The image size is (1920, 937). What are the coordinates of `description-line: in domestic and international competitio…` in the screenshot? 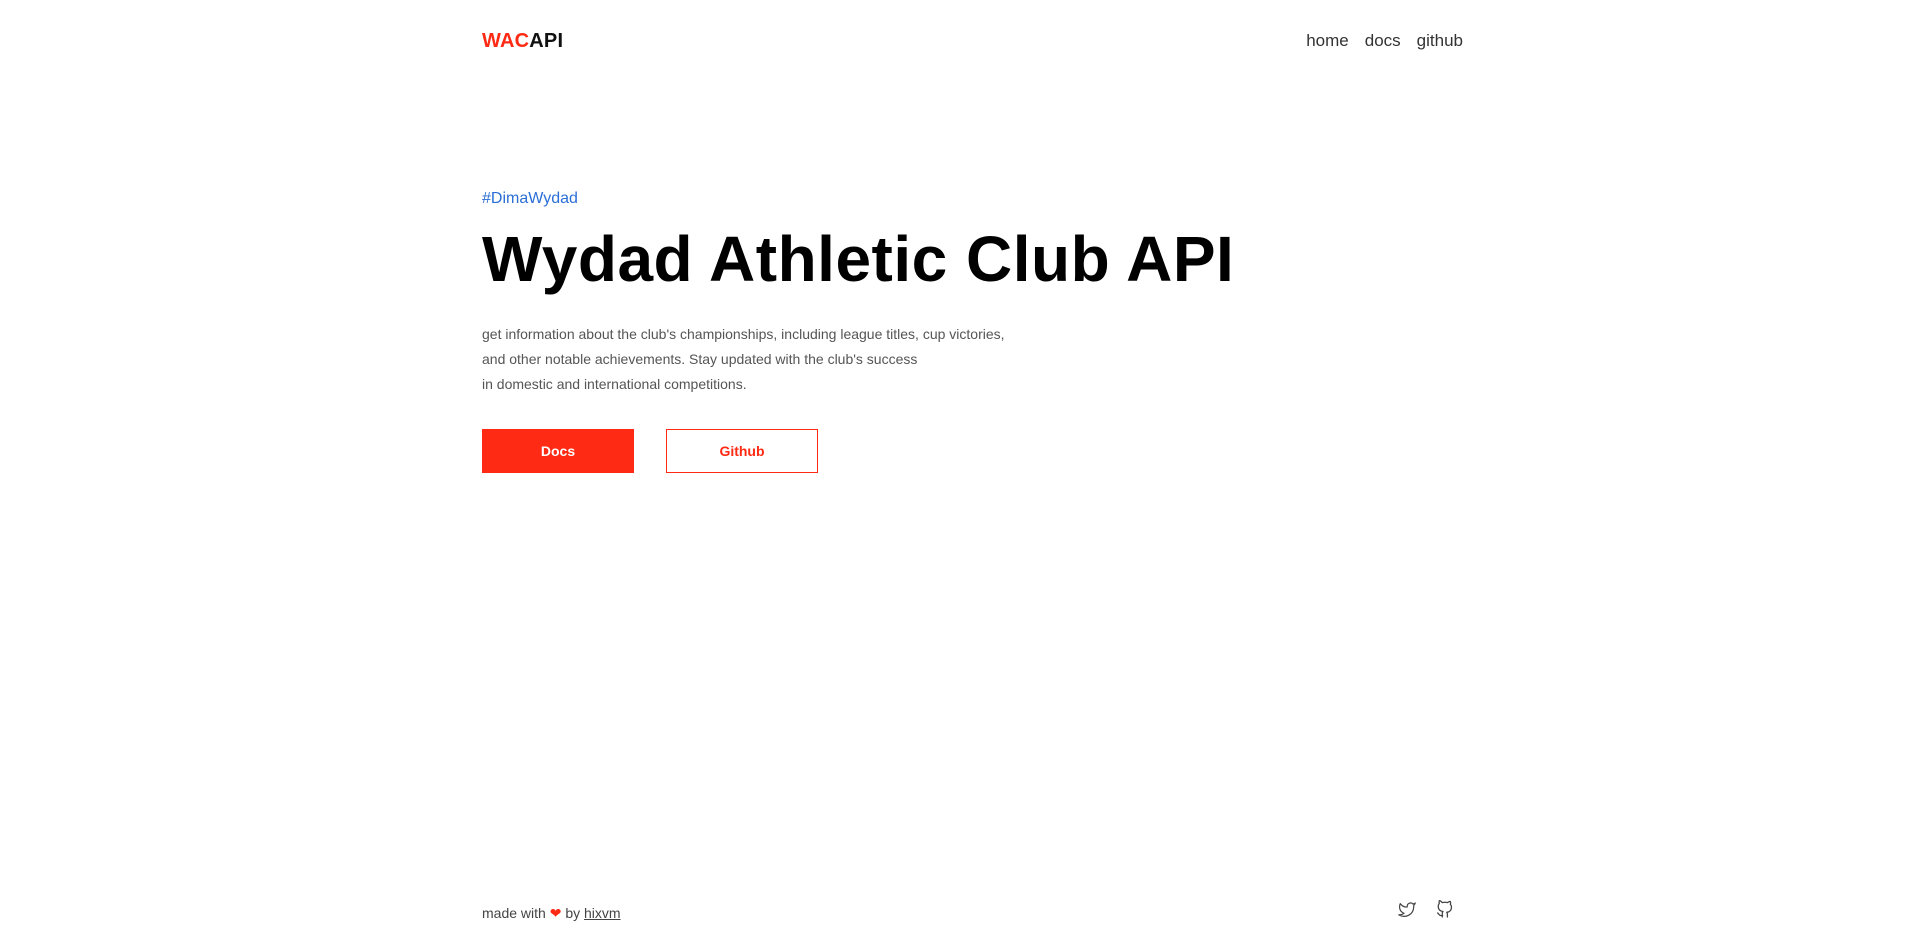 It's located at (614, 384).